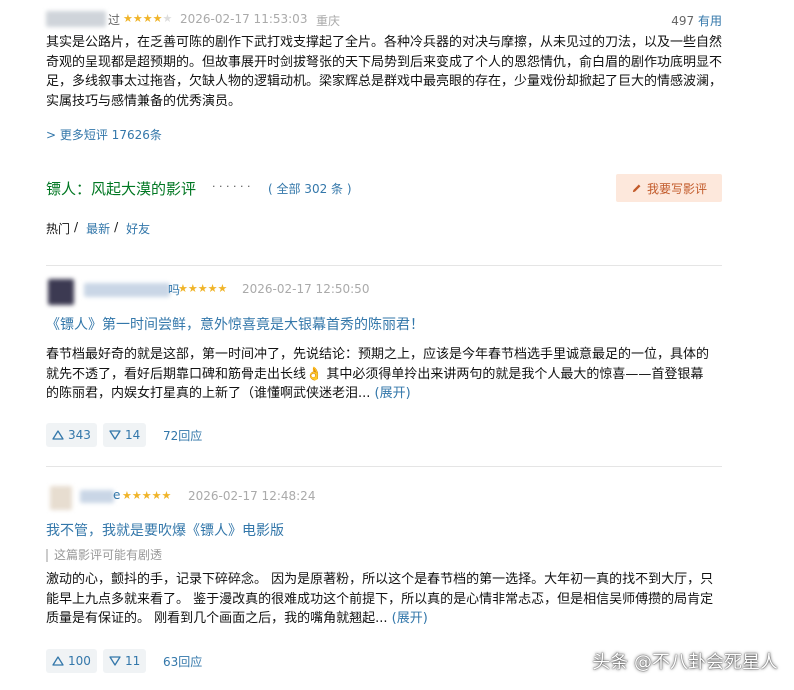 This screenshot has height=690, width=794. I want to click on downvote-button: 11, so click(125, 661).